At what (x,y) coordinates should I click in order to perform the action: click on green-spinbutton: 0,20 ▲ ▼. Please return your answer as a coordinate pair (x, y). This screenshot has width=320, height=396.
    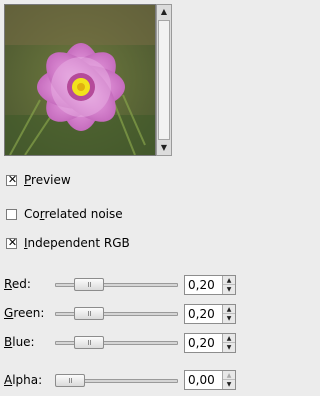
    Looking at the image, I should click on (210, 314).